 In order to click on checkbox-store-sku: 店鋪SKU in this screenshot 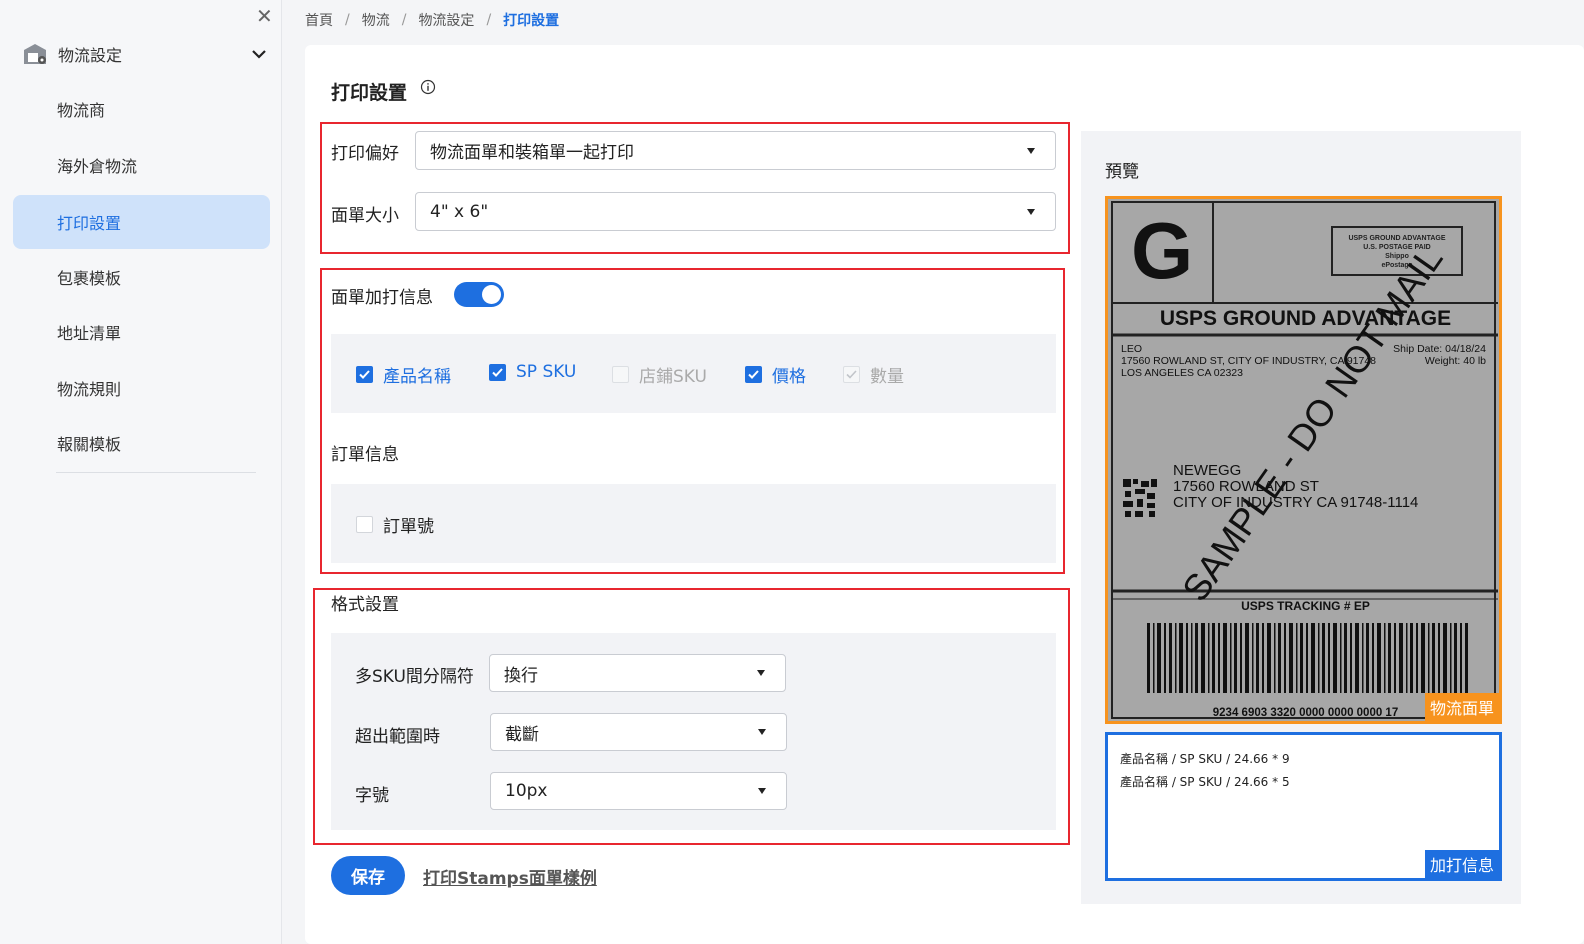, I will do `click(659, 374)`.